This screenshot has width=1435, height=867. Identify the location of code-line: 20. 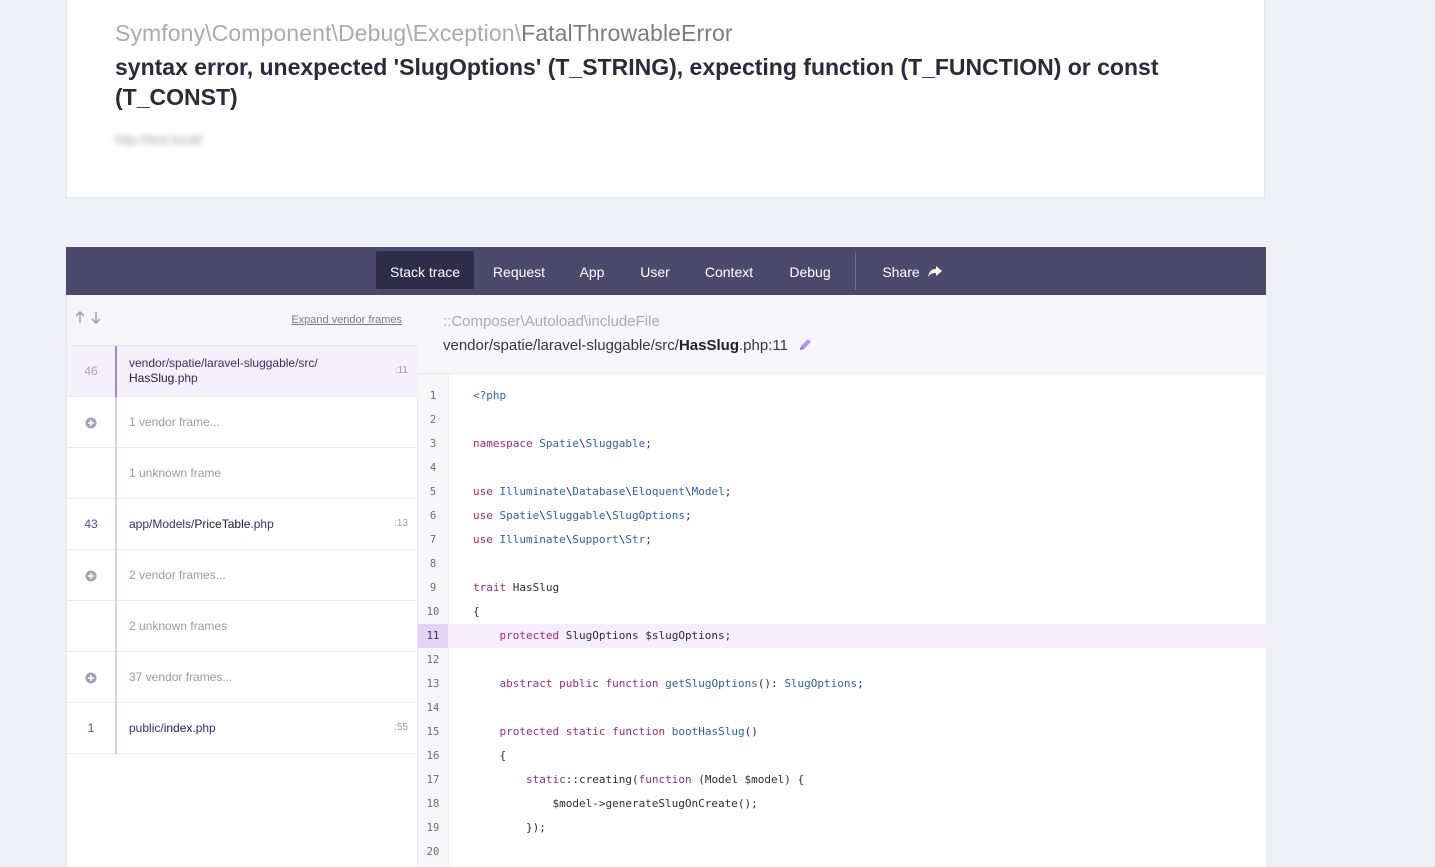
(842, 852).